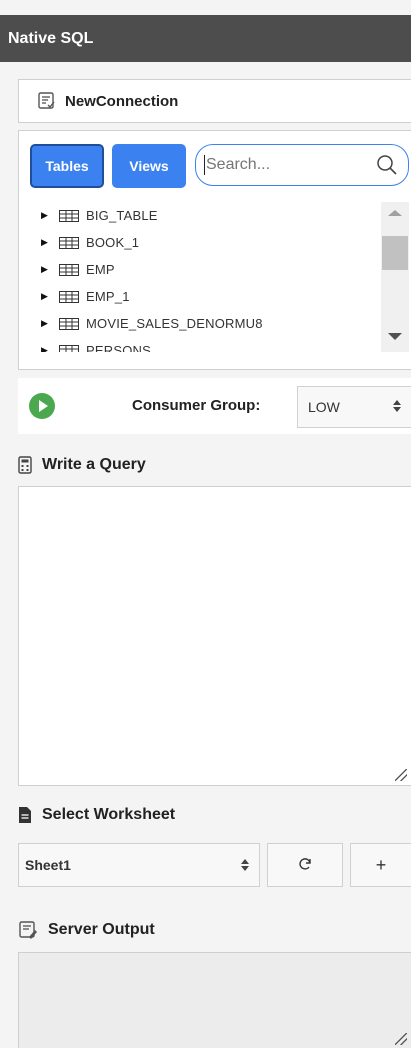  Describe the element at coordinates (395, 277) in the screenshot. I see `tree-scrollbar` at that location.